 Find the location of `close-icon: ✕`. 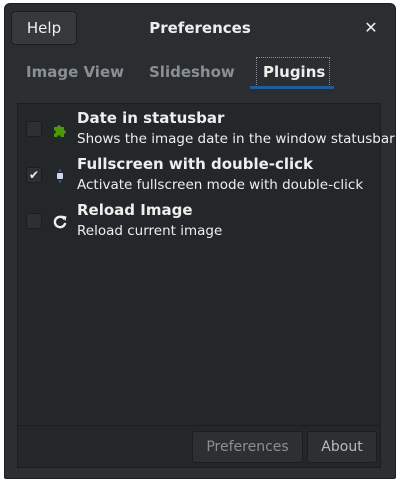

close-icon: ✕ is located at coordinates (371, 27).